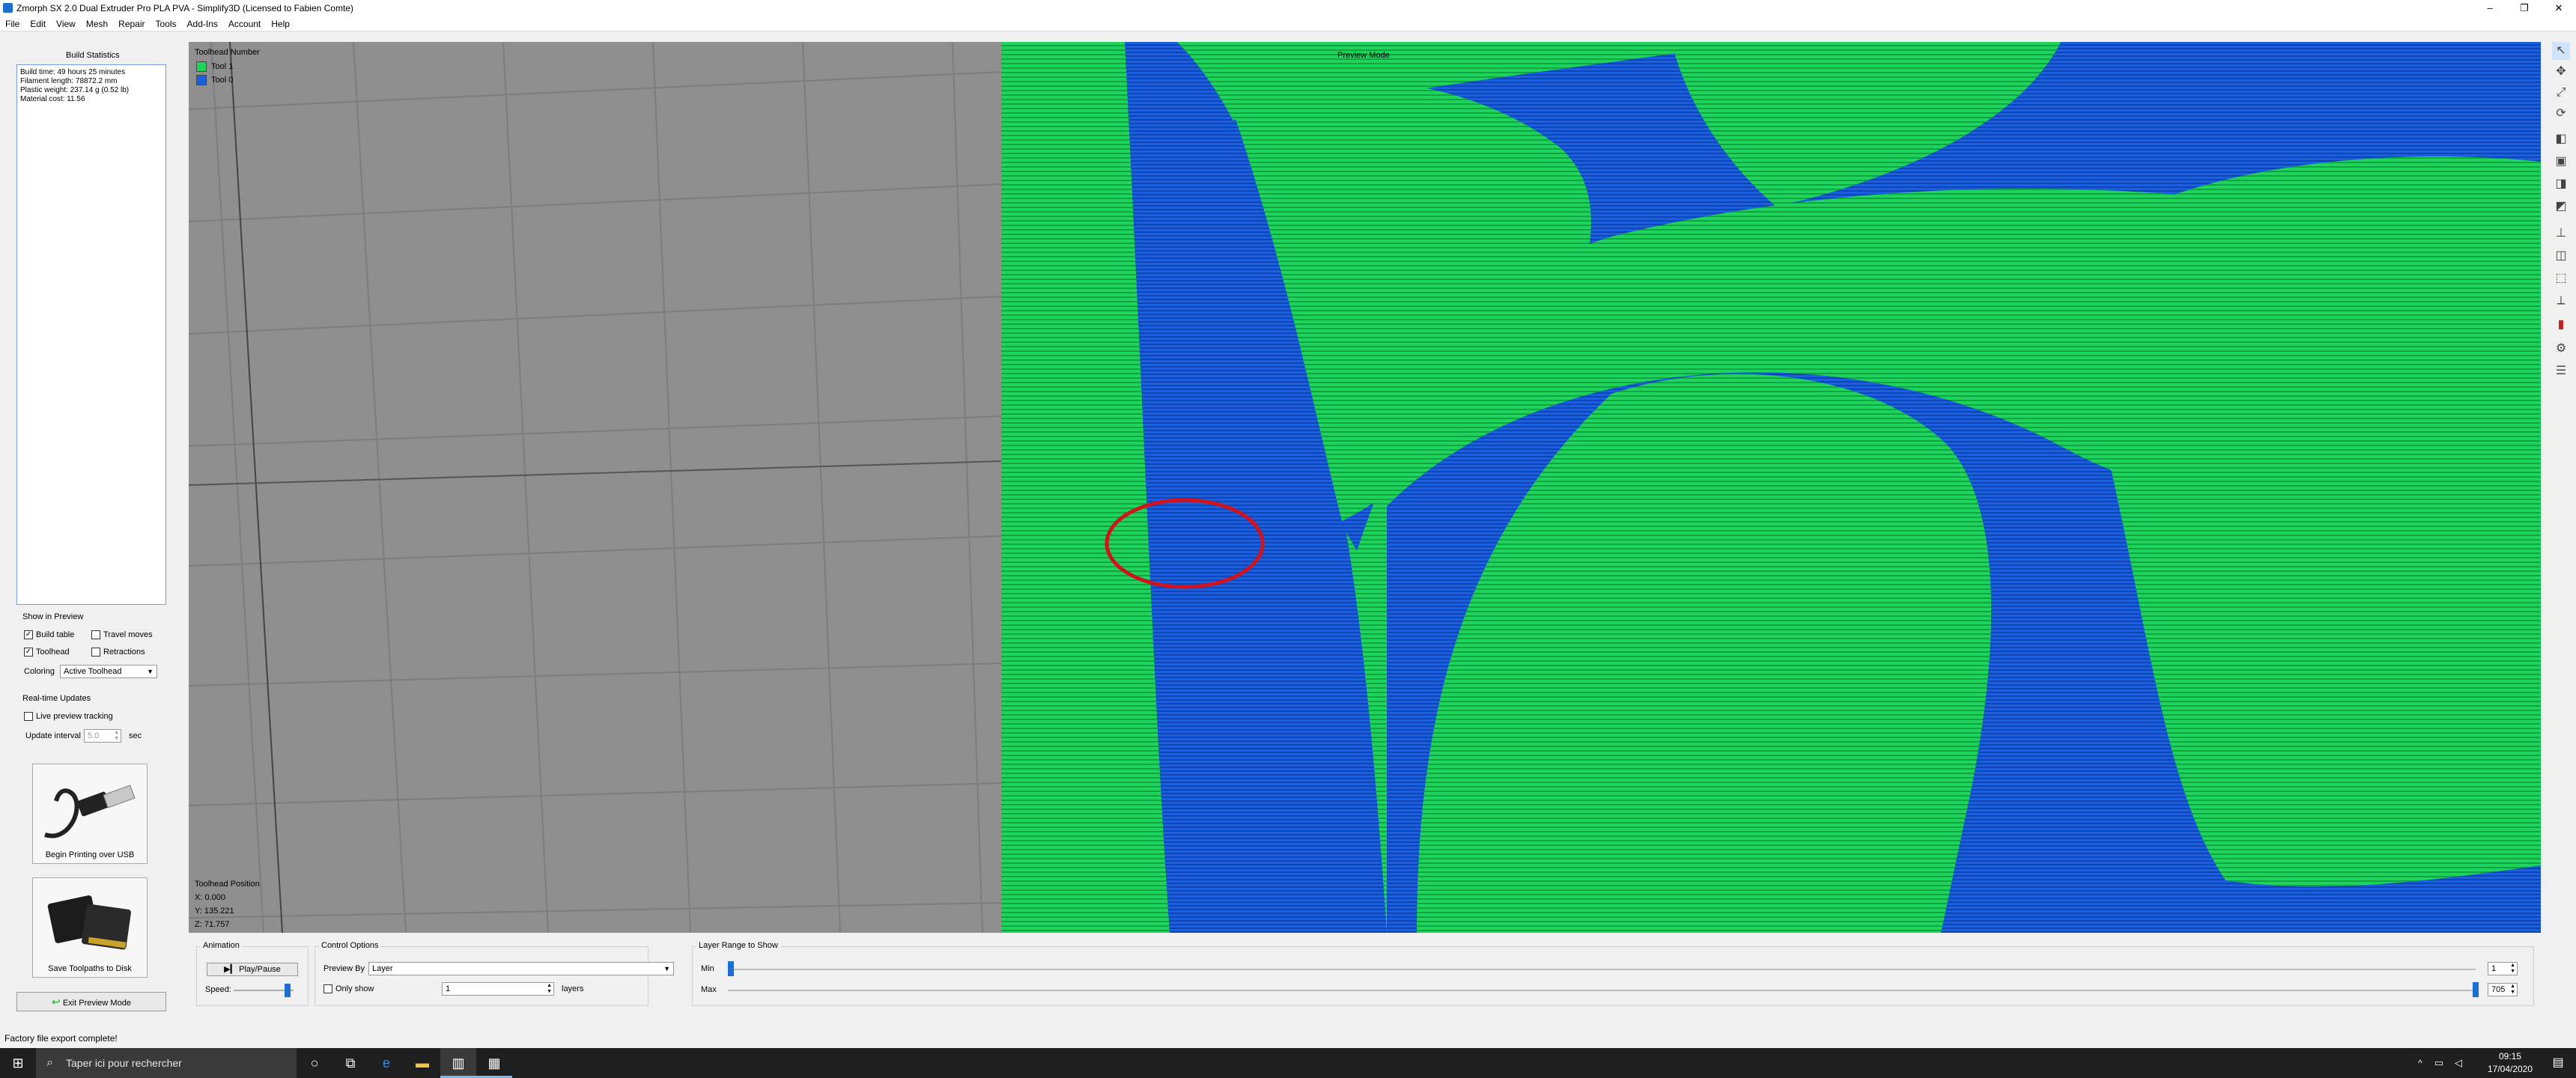 The image size is (2576, 1078). I want to click on view-front-icon: ▣, so click(2561, 162).